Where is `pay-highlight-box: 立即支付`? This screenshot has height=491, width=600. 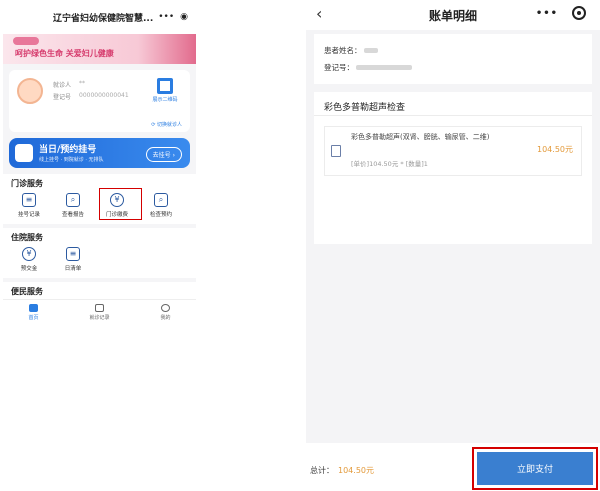 pay-highlight-box: 立即支付 is located at coordinates (535, 468).